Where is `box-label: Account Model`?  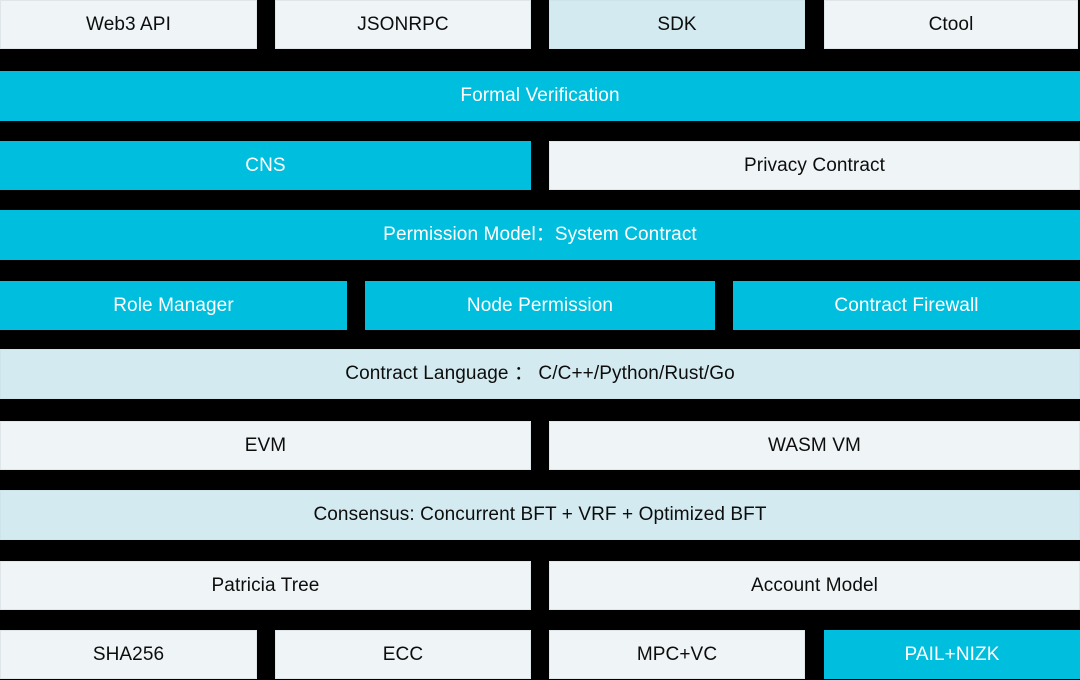 box-label: Account Model is located at coordinates (814, 585).